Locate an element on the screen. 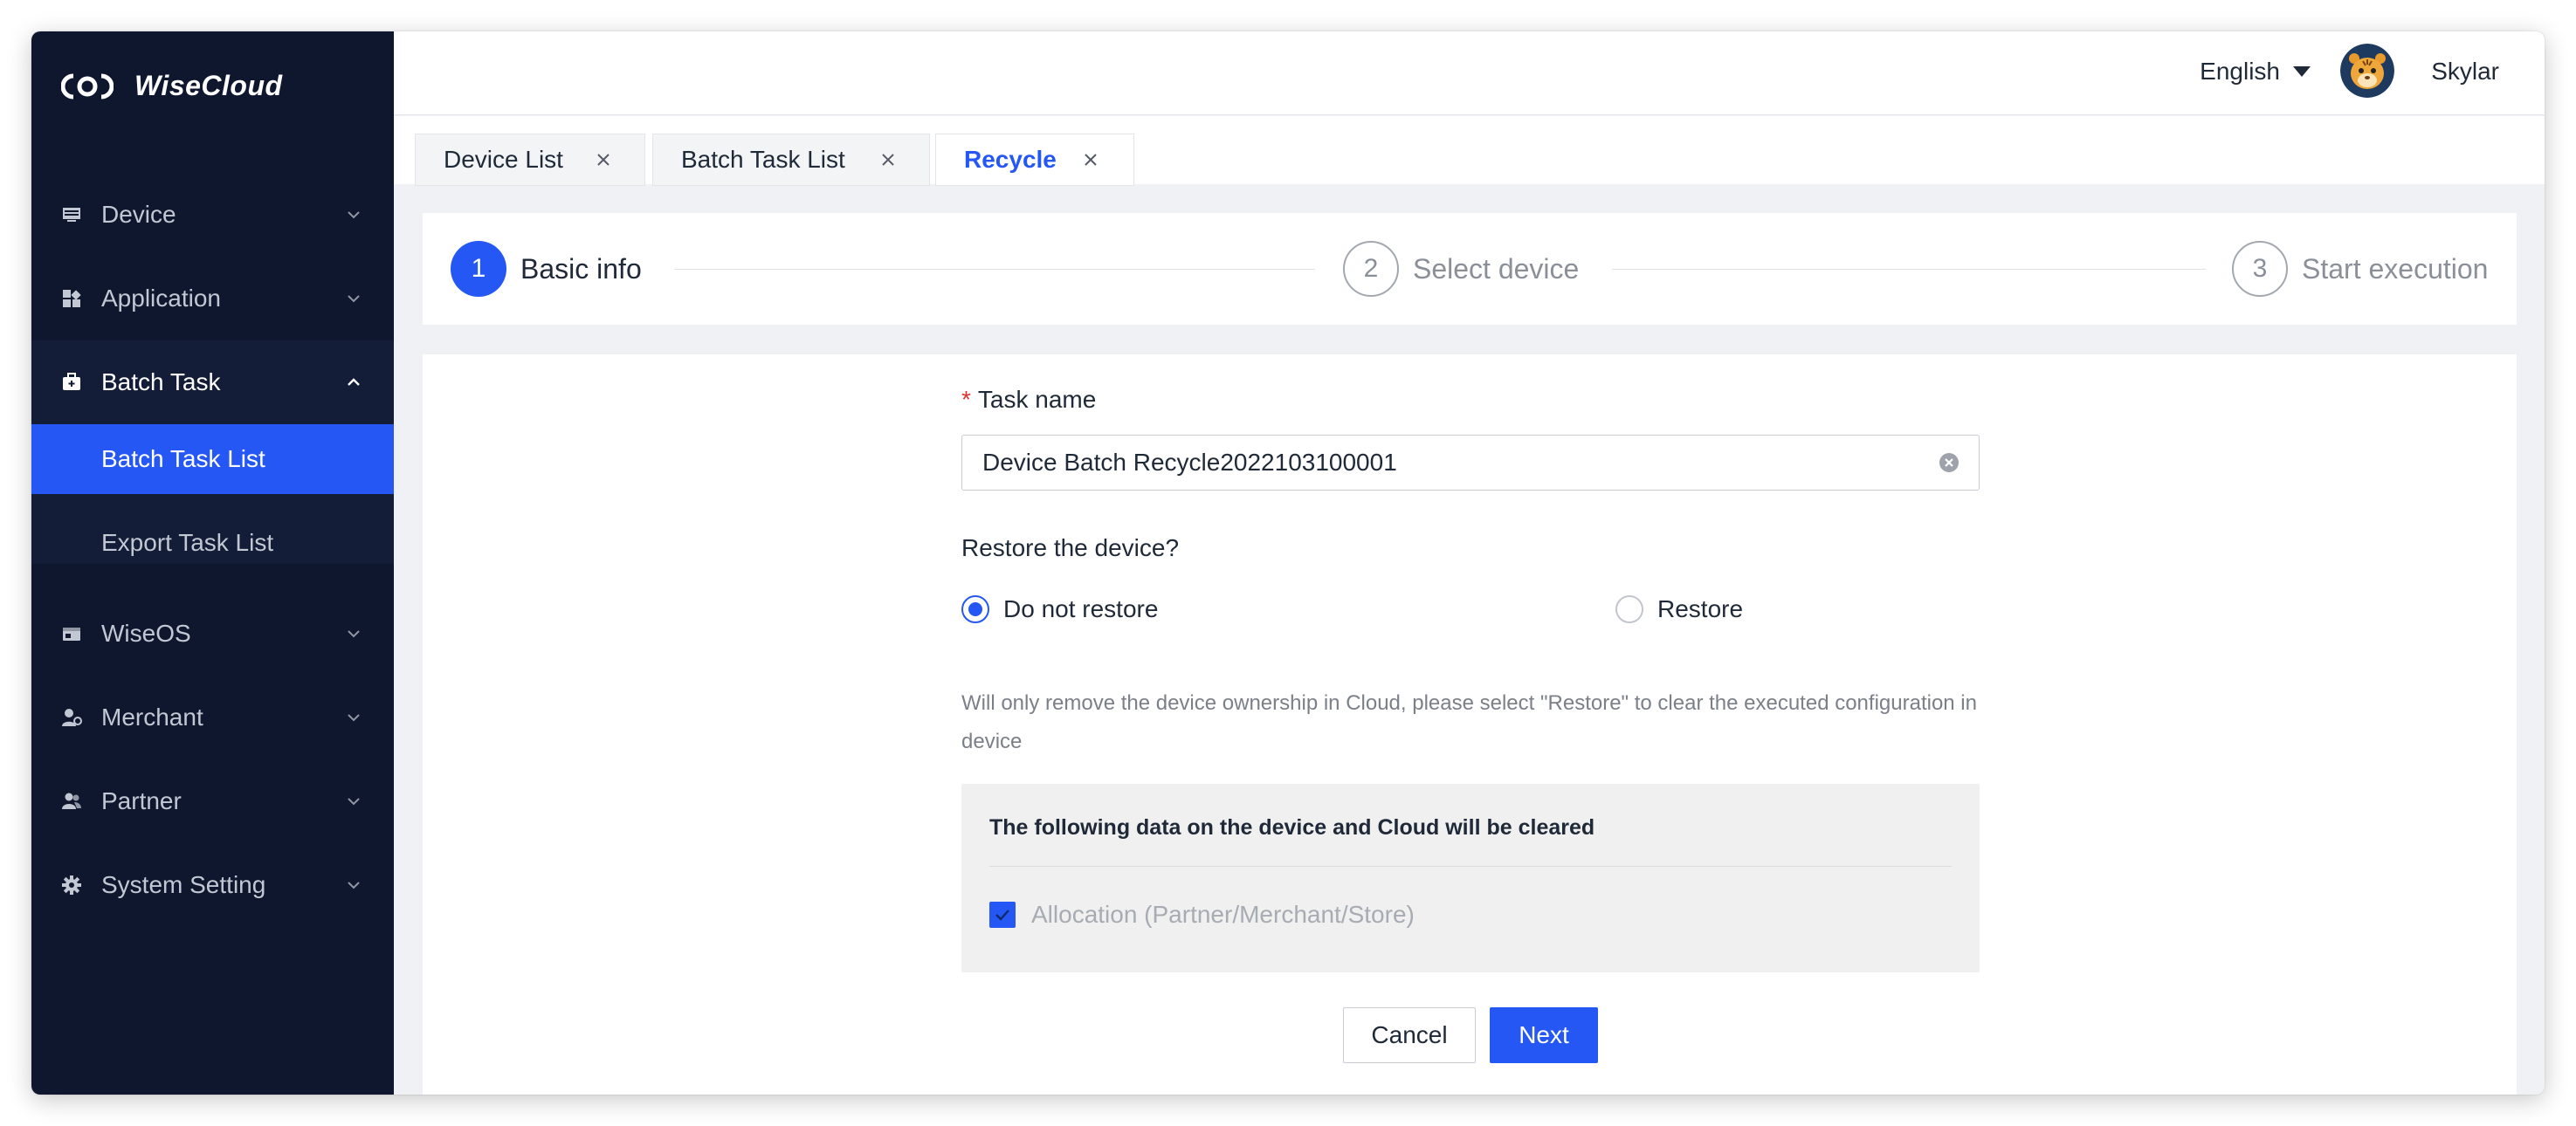 The height and width of the screenshot is (1126, 2576). sidebar-item-batch-task-list: Batch Task List is located at coordinates (212, 459).